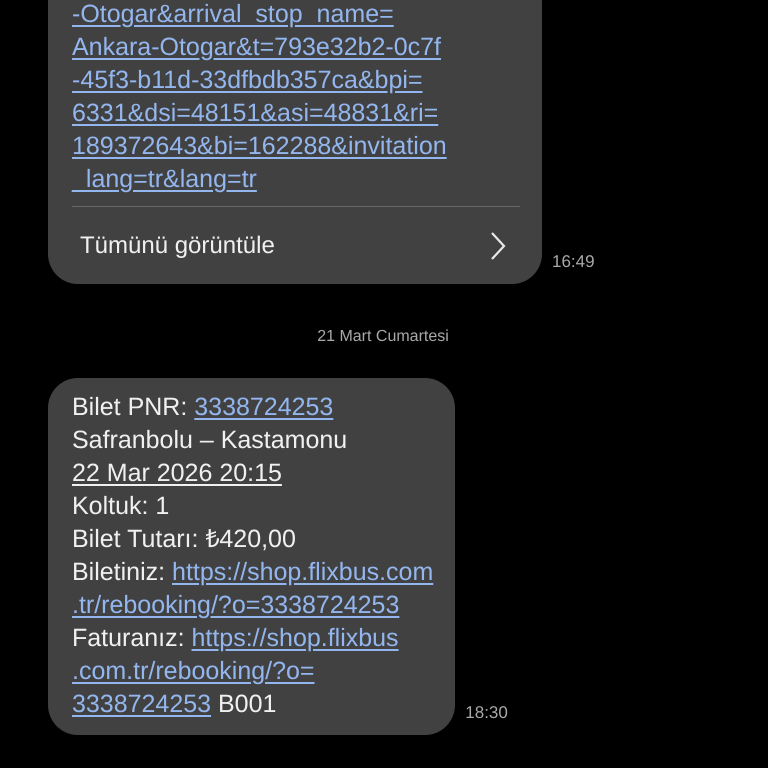 This screenshot has width=768, height=768. I want to click on view-all-button: Tümünü görüntüle, so click(296, 245).